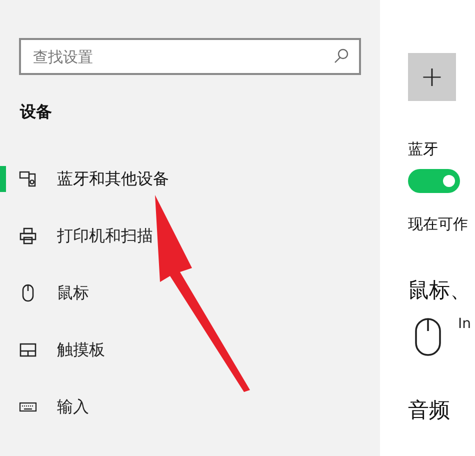 This screenshot has height=456, width=475. What do you see at coordinates (190, 56) in the screenshot?
I see `search-field: 查找设置` at bounding box center [190, 56].